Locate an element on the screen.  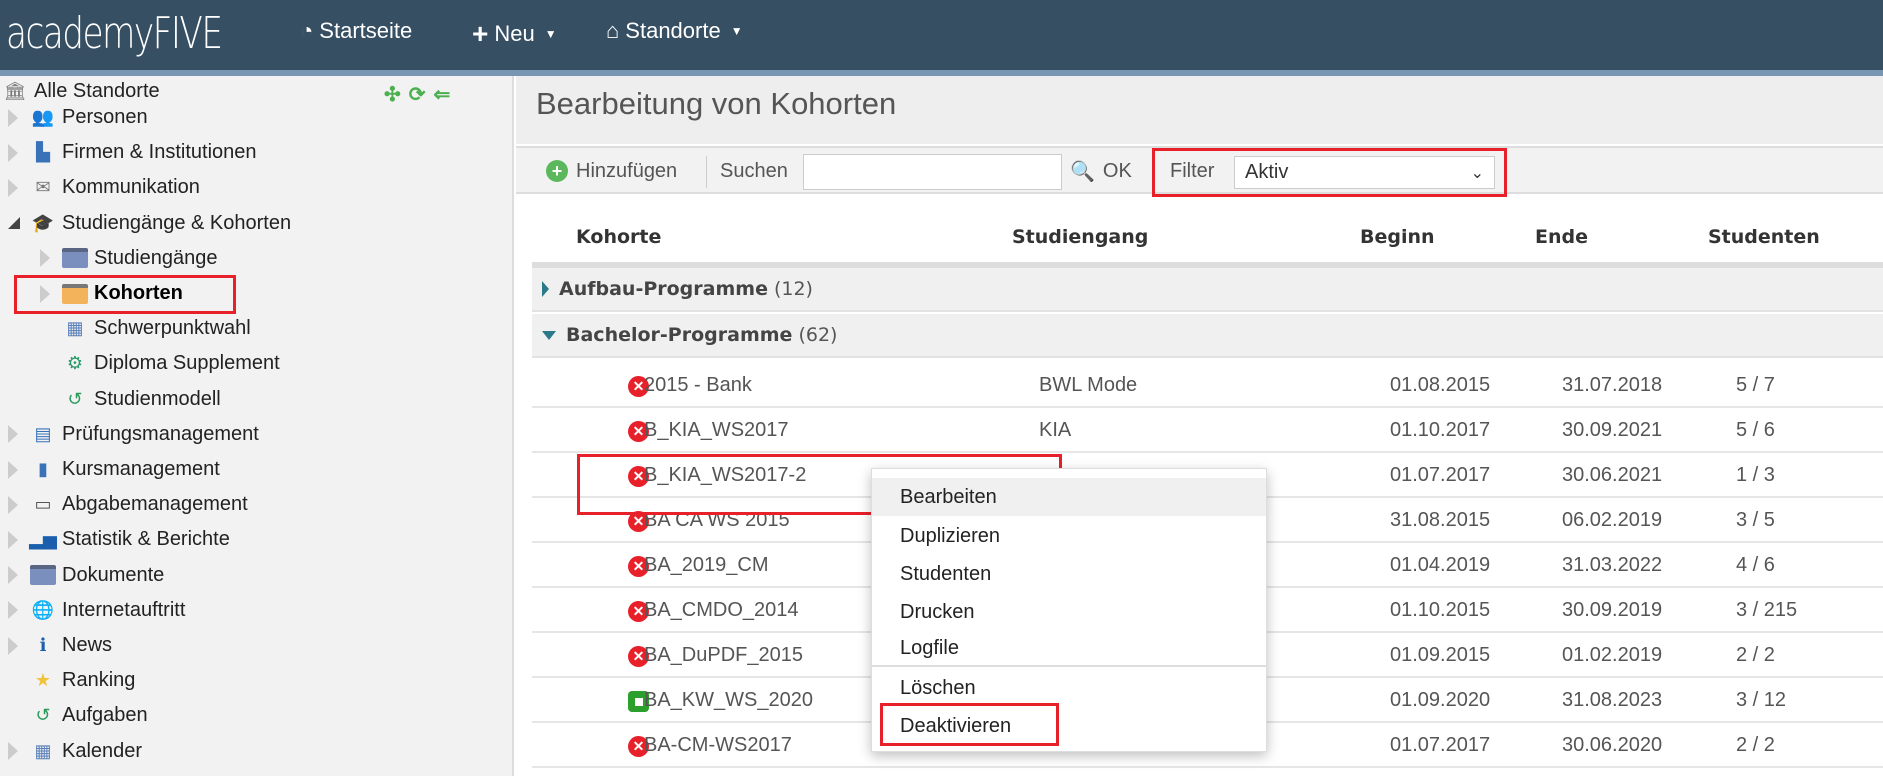
sidebar-item-label: News is located at coordinates (87, 645).